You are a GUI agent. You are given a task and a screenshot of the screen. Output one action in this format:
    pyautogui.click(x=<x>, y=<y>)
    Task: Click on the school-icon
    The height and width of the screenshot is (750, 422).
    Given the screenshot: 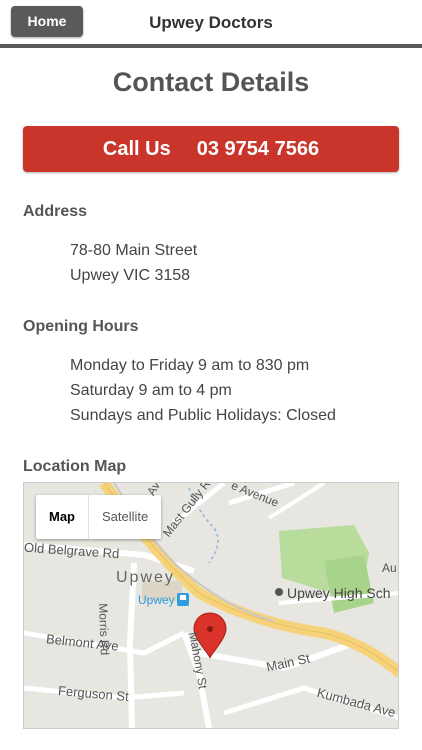 What is the action you would take?
    pyautogui.click(x=279, y=592)
    